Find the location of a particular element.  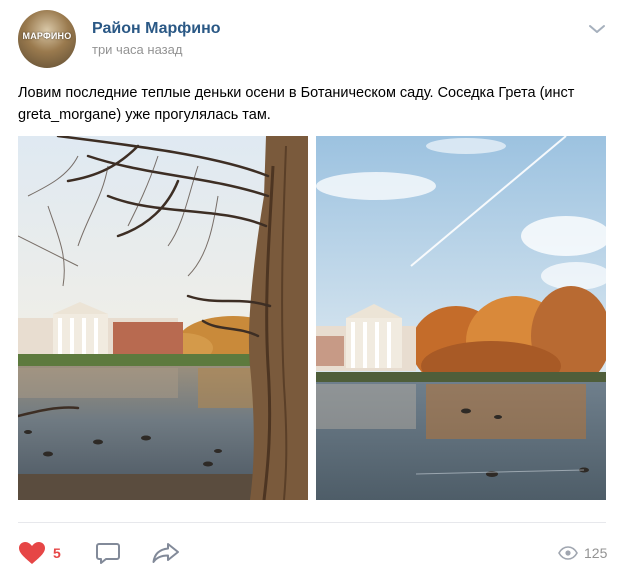

actions-divider is located at coordinates (312, 522).